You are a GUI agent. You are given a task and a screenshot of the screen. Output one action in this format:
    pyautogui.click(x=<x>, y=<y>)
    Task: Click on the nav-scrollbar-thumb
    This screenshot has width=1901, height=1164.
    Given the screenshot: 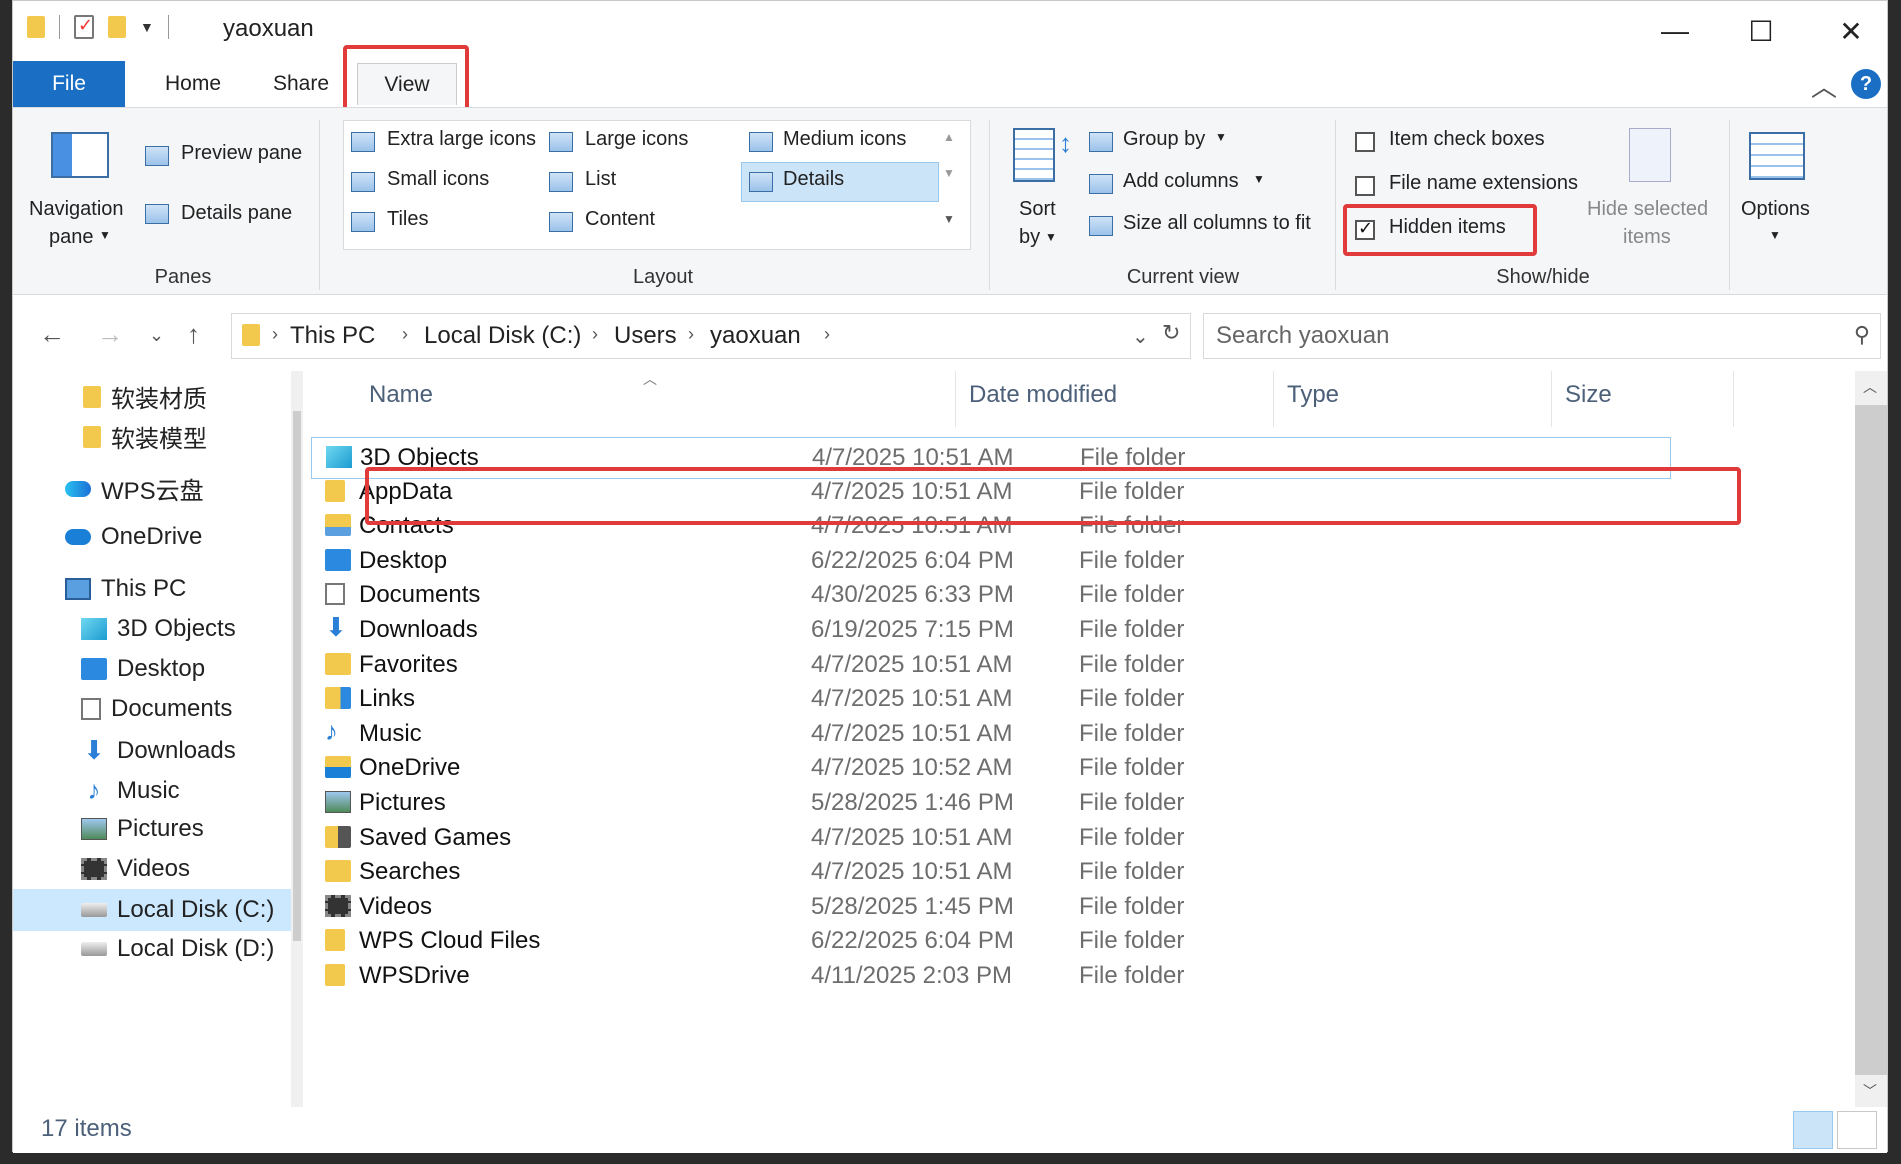 What is the action you would take?
    pyautogui.click(x=297, y=676)
    